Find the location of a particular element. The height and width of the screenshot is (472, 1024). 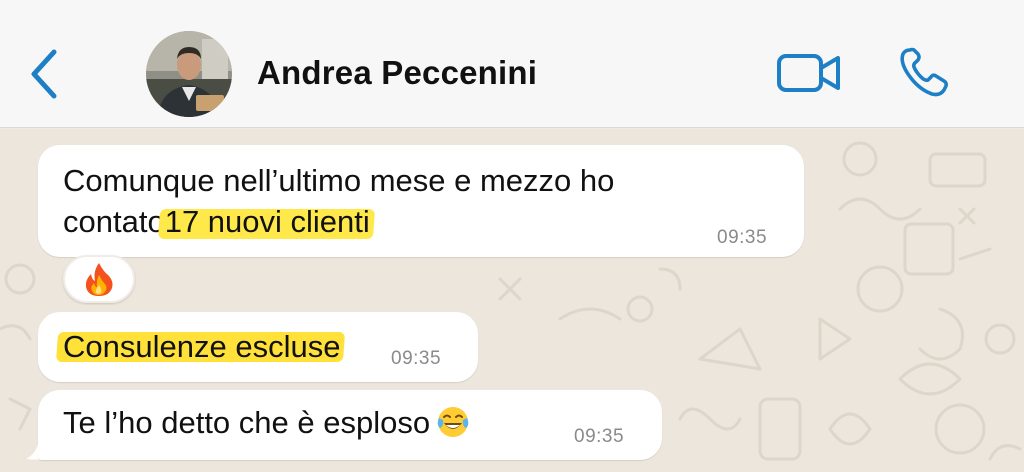

back-button is located at coordinates (44, 74).